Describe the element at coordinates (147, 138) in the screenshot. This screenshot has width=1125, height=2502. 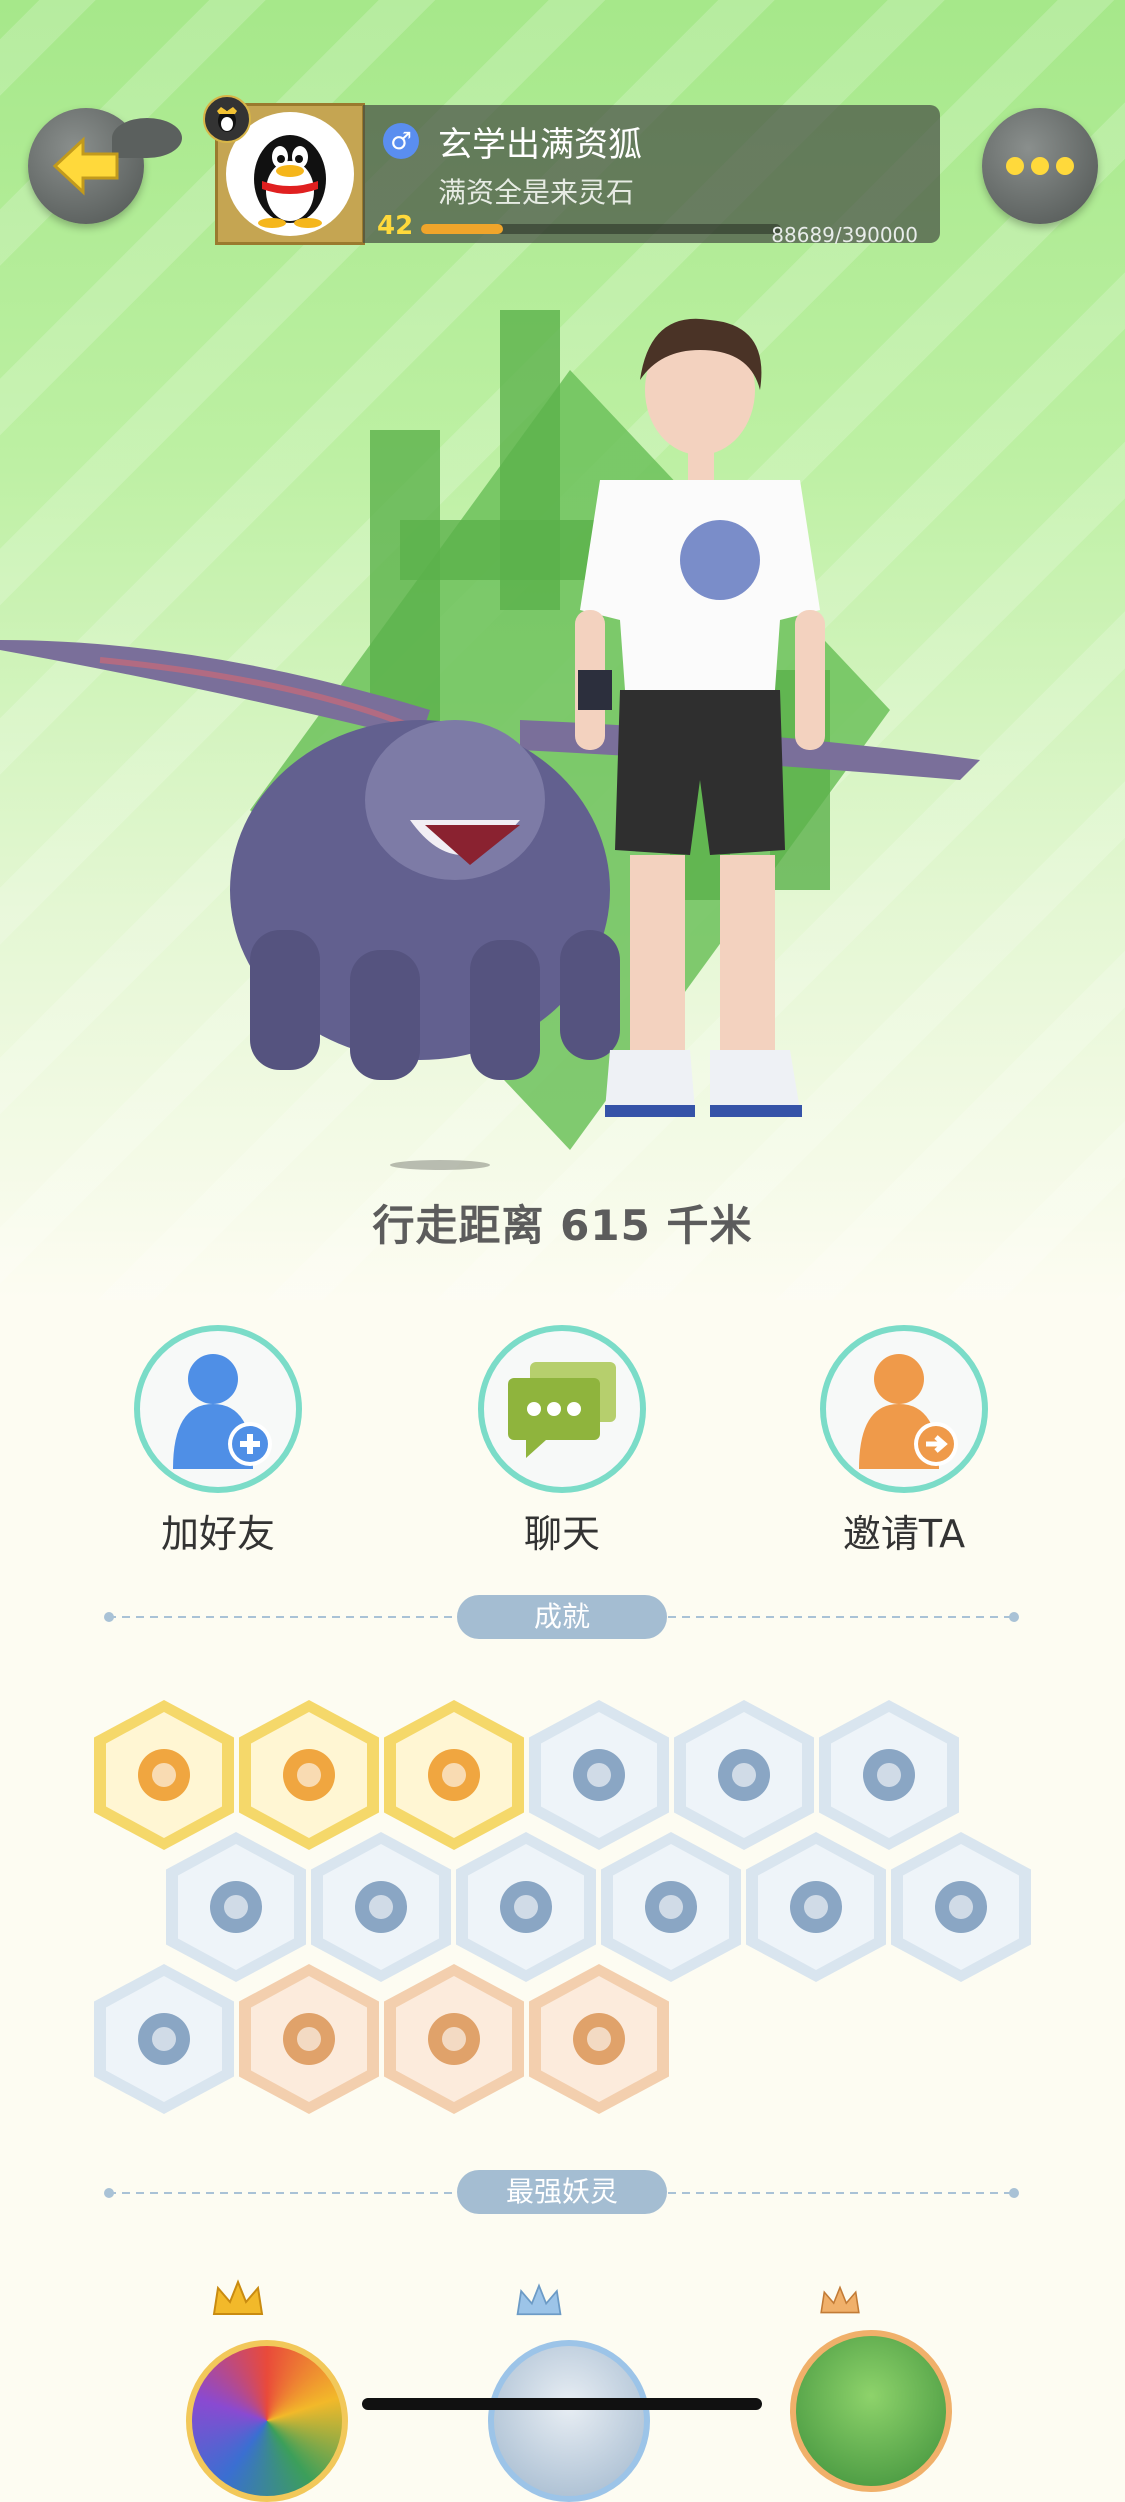
I see `back-button-tail` at that location.